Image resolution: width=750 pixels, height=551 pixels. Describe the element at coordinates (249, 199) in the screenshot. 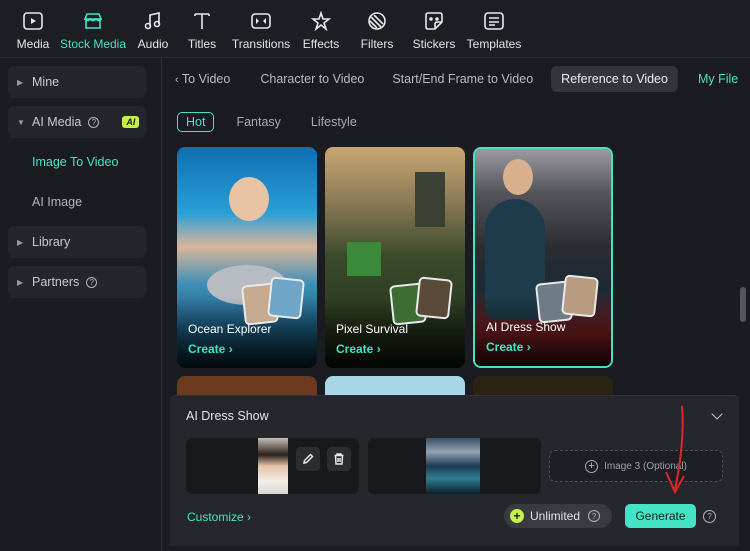

I see `baby-figure` at that location.